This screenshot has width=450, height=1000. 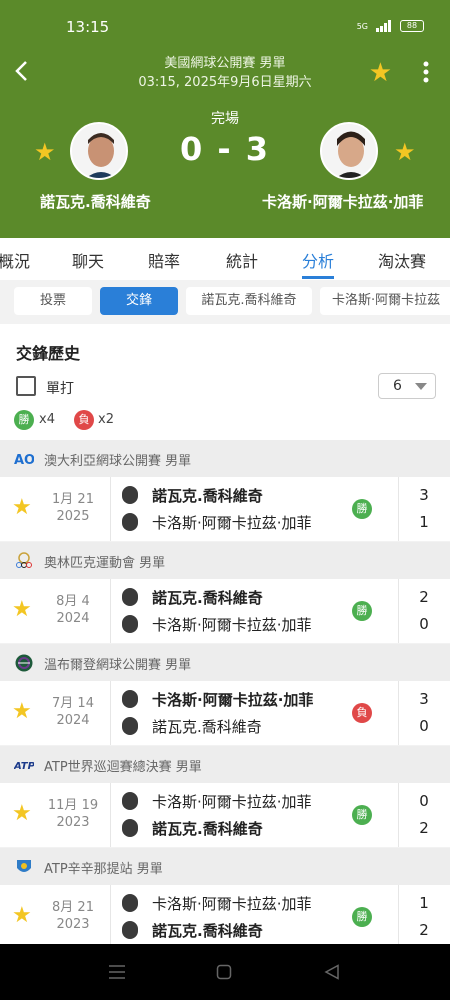 I want to click on loss-count: x2, so click(x=106, y=419).